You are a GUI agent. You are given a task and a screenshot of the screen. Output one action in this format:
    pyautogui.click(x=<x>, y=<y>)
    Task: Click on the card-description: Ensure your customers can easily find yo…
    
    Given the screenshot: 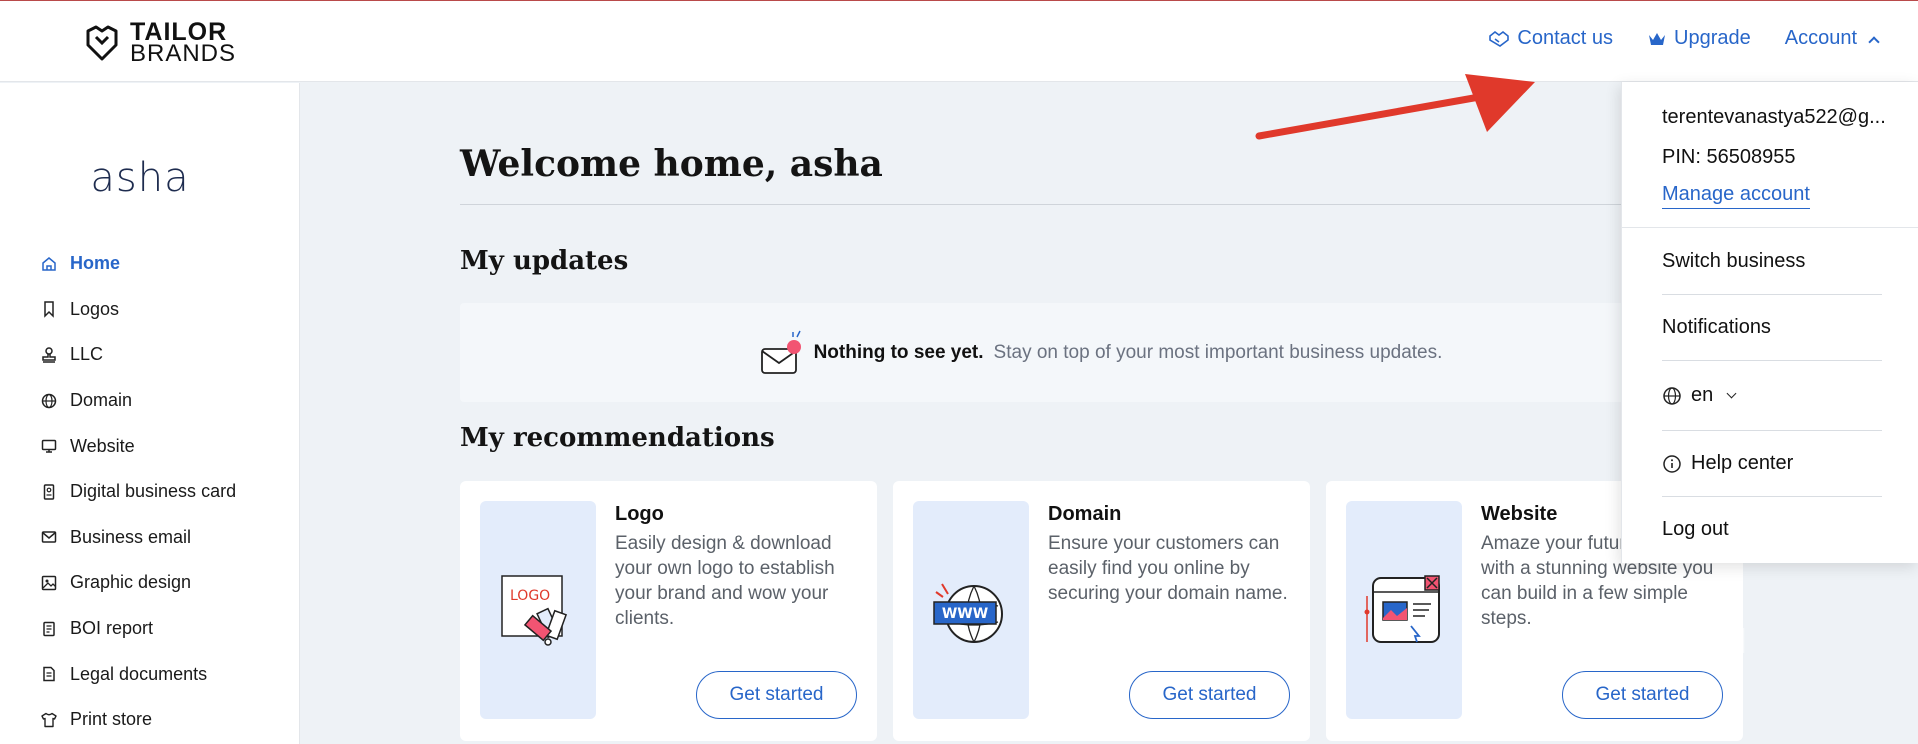 What is the action you would take?
    pyautogui.click(x=1168, y=568)
    